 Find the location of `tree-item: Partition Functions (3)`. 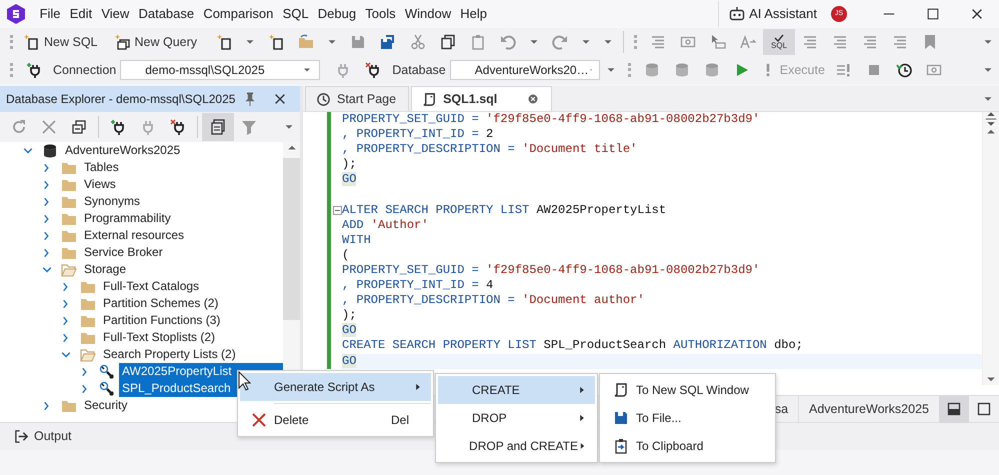

tree-item: Partition Functions (3) is located at coordinates (162, 320).